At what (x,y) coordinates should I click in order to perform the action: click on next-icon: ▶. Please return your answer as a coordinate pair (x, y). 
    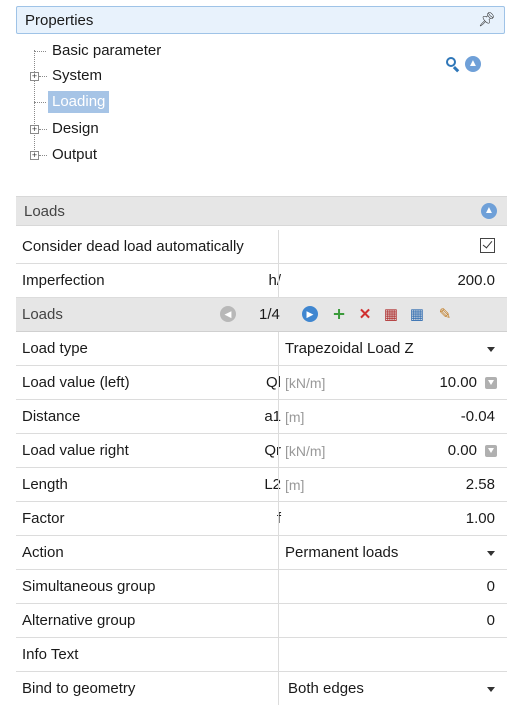
    Looking at the image, I should click on (310, 314).